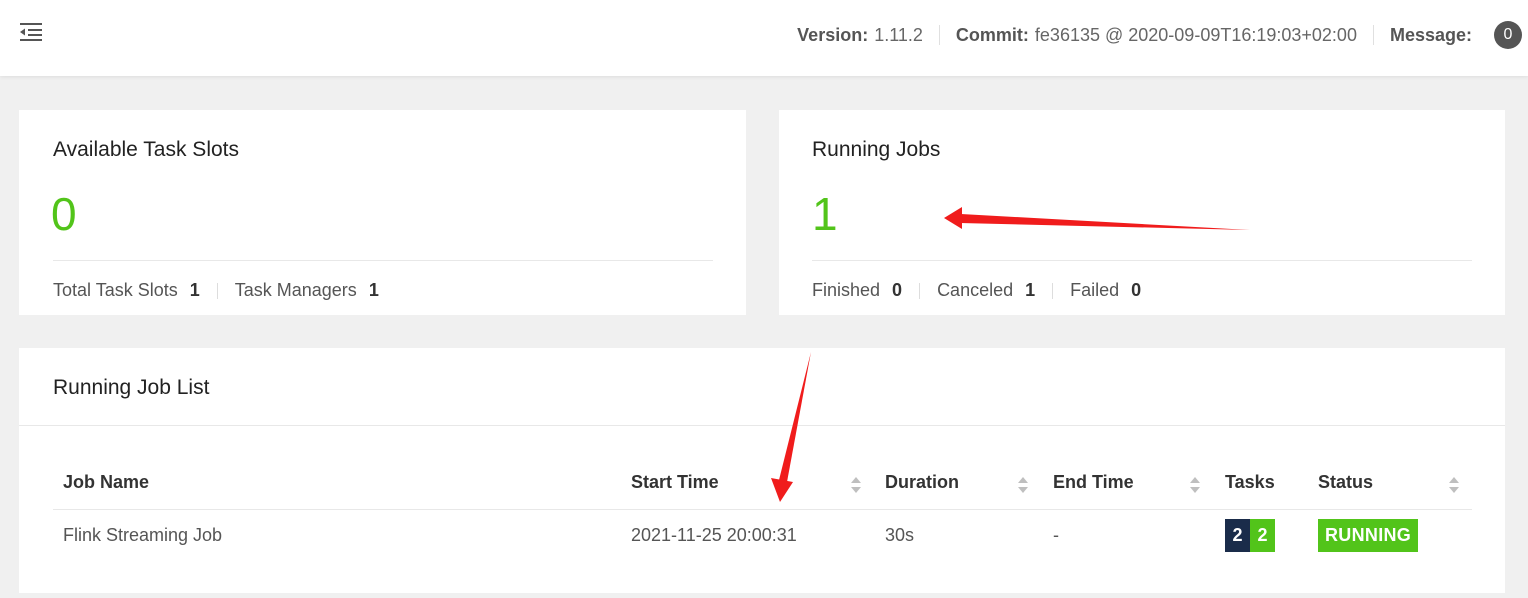  I want to click on version-label: Version:, so click(833, 34).